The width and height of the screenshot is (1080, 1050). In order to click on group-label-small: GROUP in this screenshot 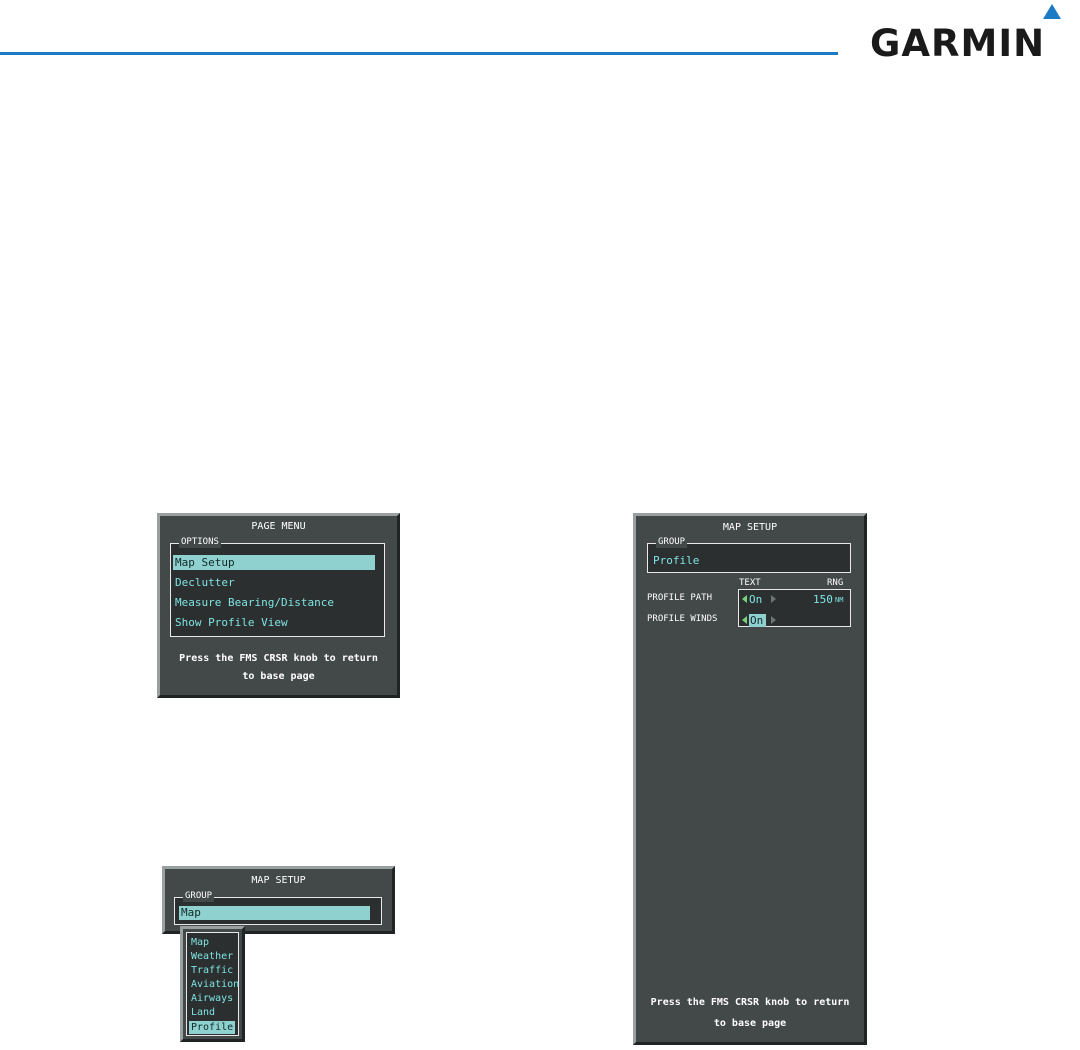, I will do `click(199, 896)`.